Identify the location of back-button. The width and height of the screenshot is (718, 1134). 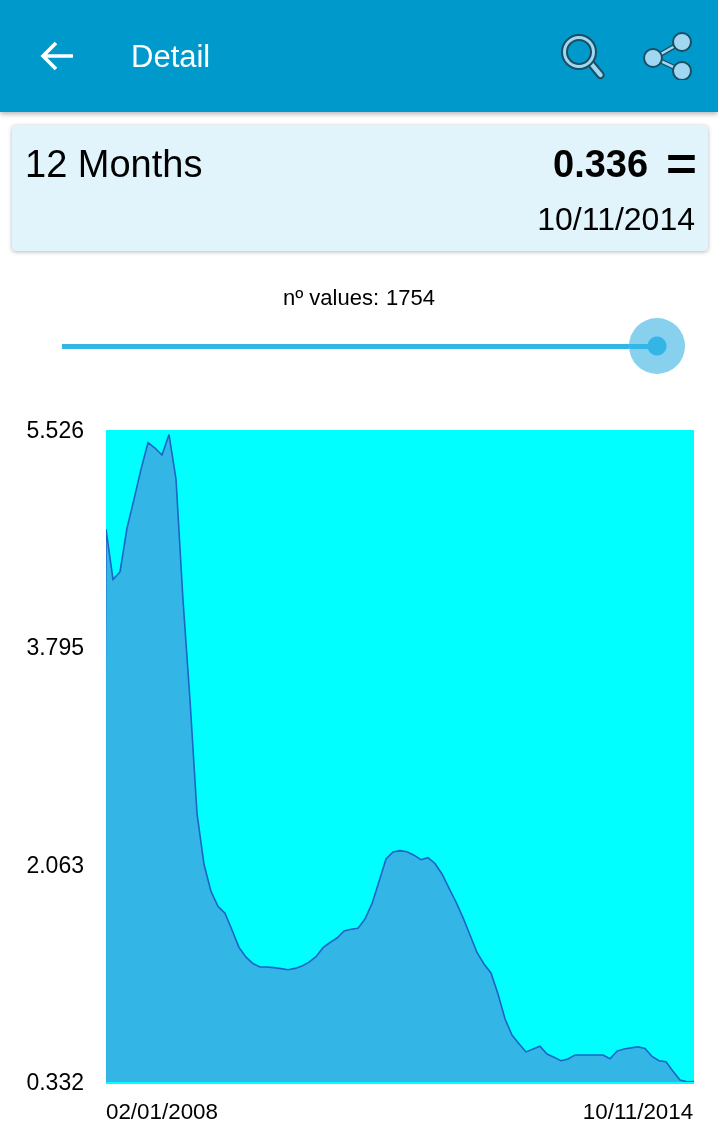
(57, 56).